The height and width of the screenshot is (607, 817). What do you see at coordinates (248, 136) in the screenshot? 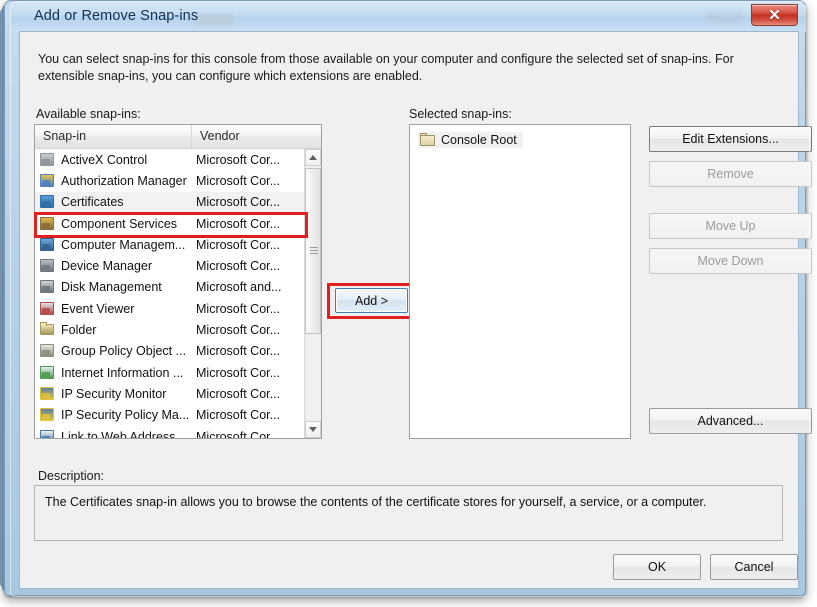
I see `column-header-vendor: Vendor` at bounding box center [248, 136].